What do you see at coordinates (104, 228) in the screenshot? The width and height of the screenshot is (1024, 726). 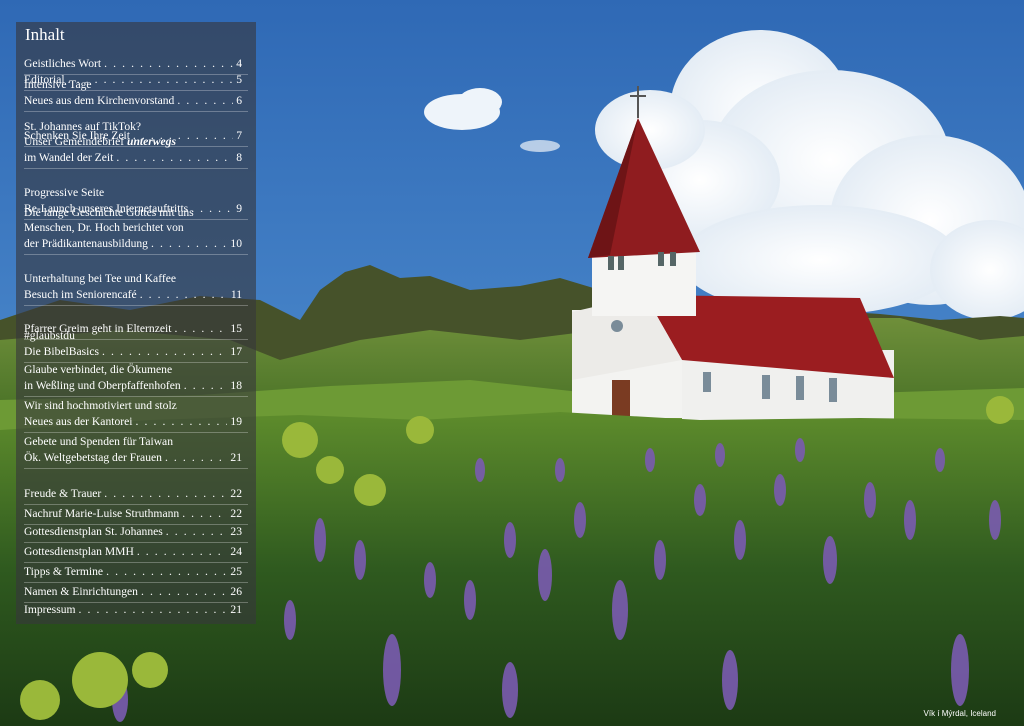 I see `toc-entry-line: Menschen, Dr. Hoch berichtet von` at bounding box center [104, 228].